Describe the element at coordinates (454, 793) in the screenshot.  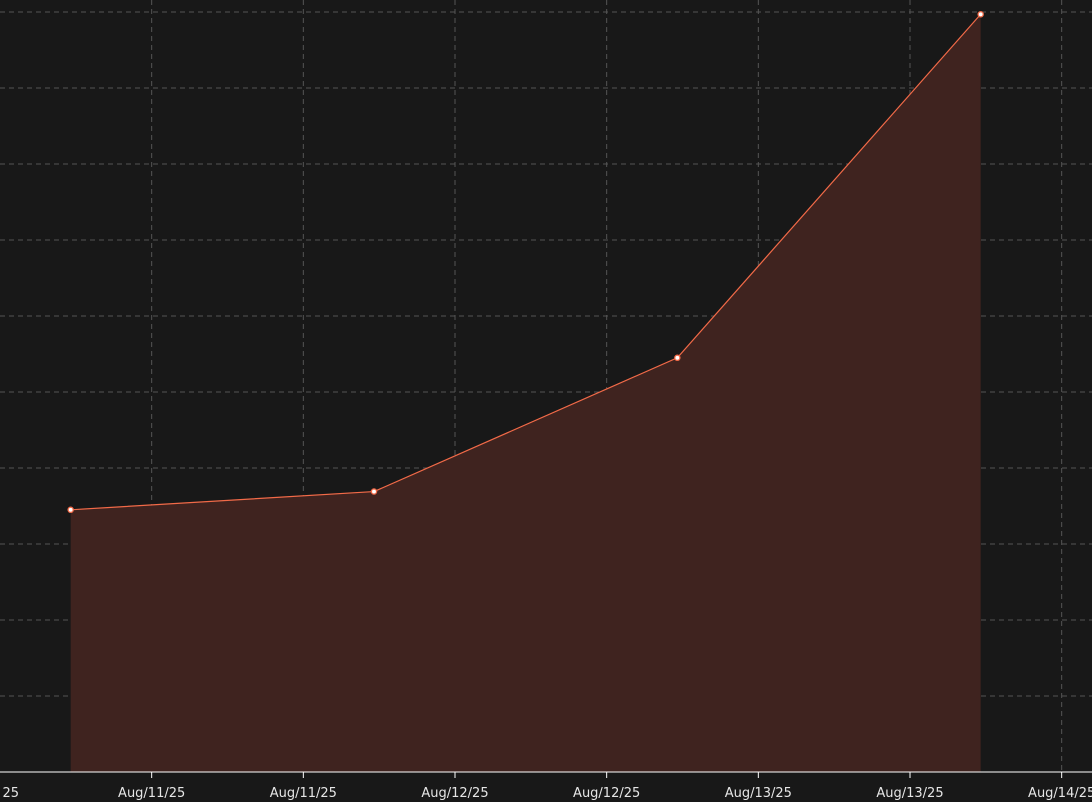
I see `x-tick-label-3: Aug/12/25` at that location.